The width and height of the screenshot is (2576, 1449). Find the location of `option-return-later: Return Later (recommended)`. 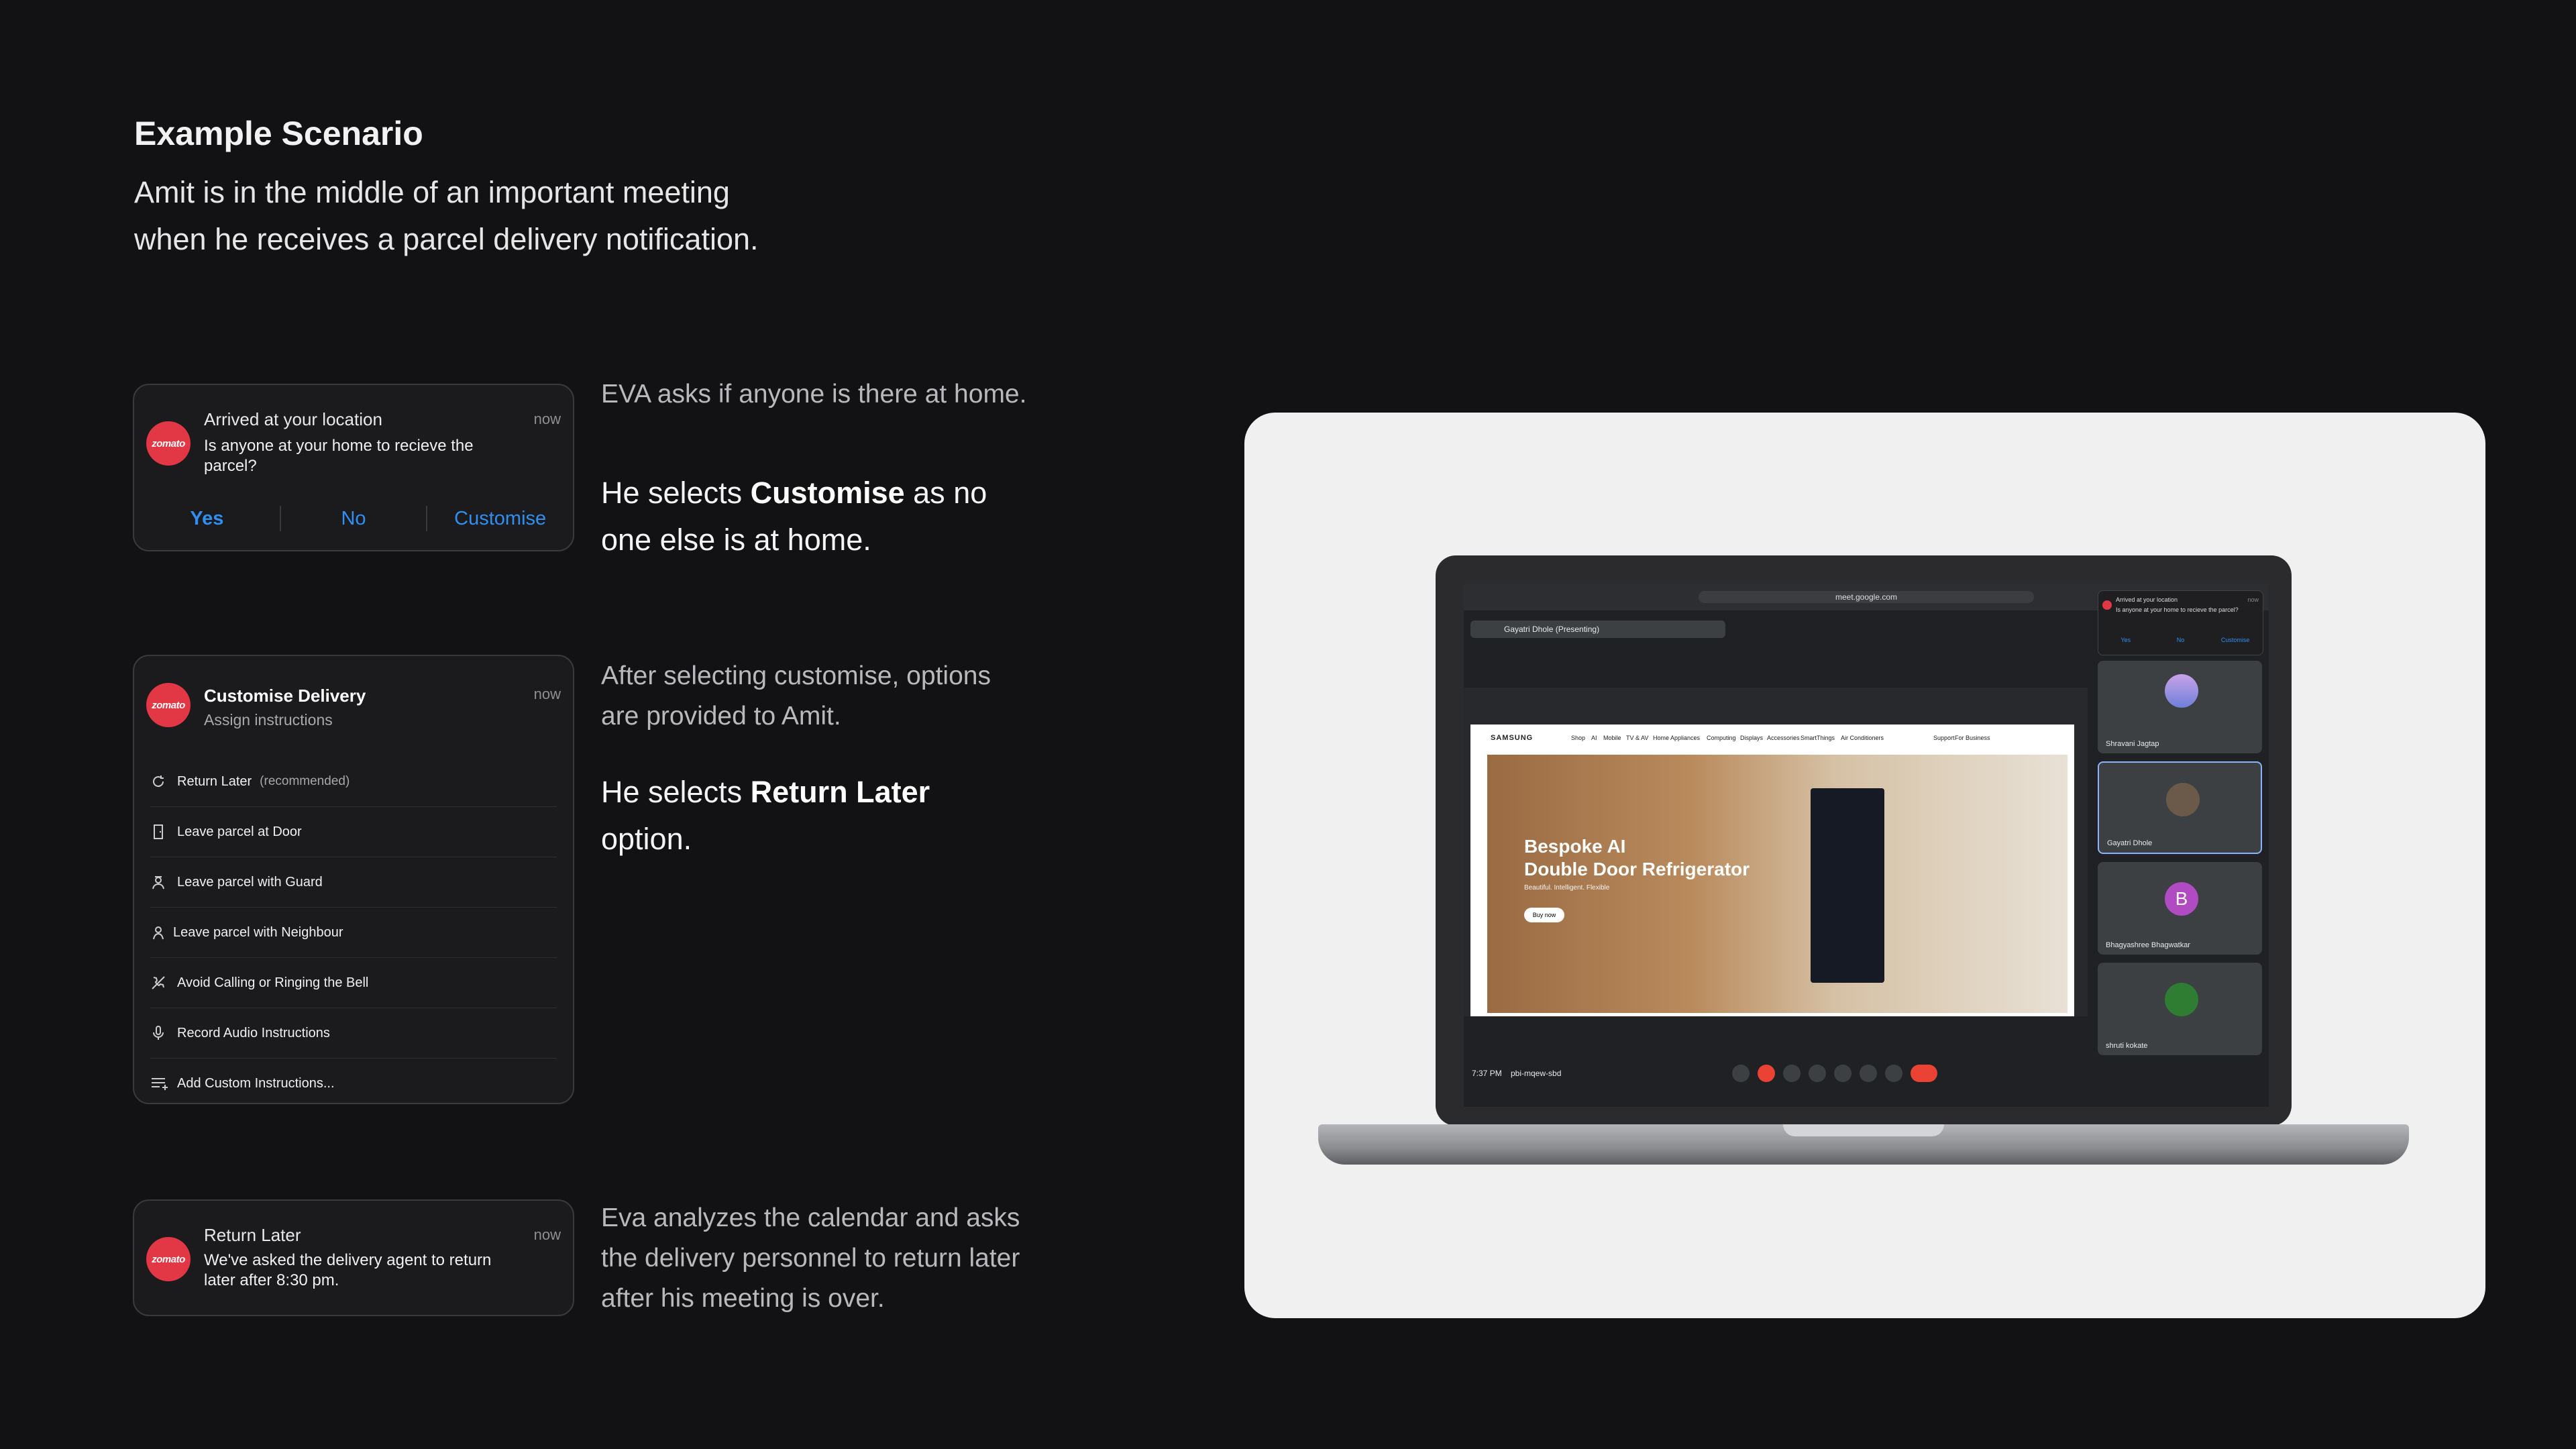

option-return-later: Return Later (recommended) is located at coordinates (353, 782).